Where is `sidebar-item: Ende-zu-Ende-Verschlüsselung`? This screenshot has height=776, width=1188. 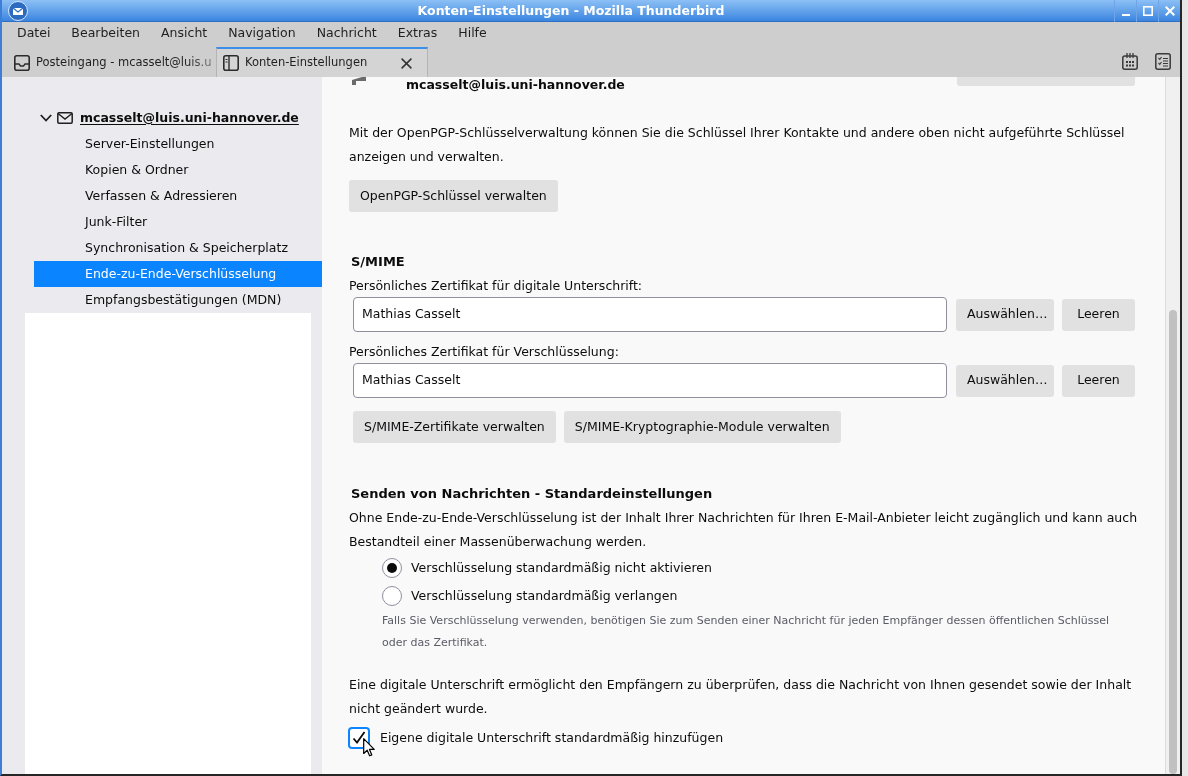
sidebar-item: Ende-zu-Ende-Verschlüsselung is located at coordinates (178, 274).